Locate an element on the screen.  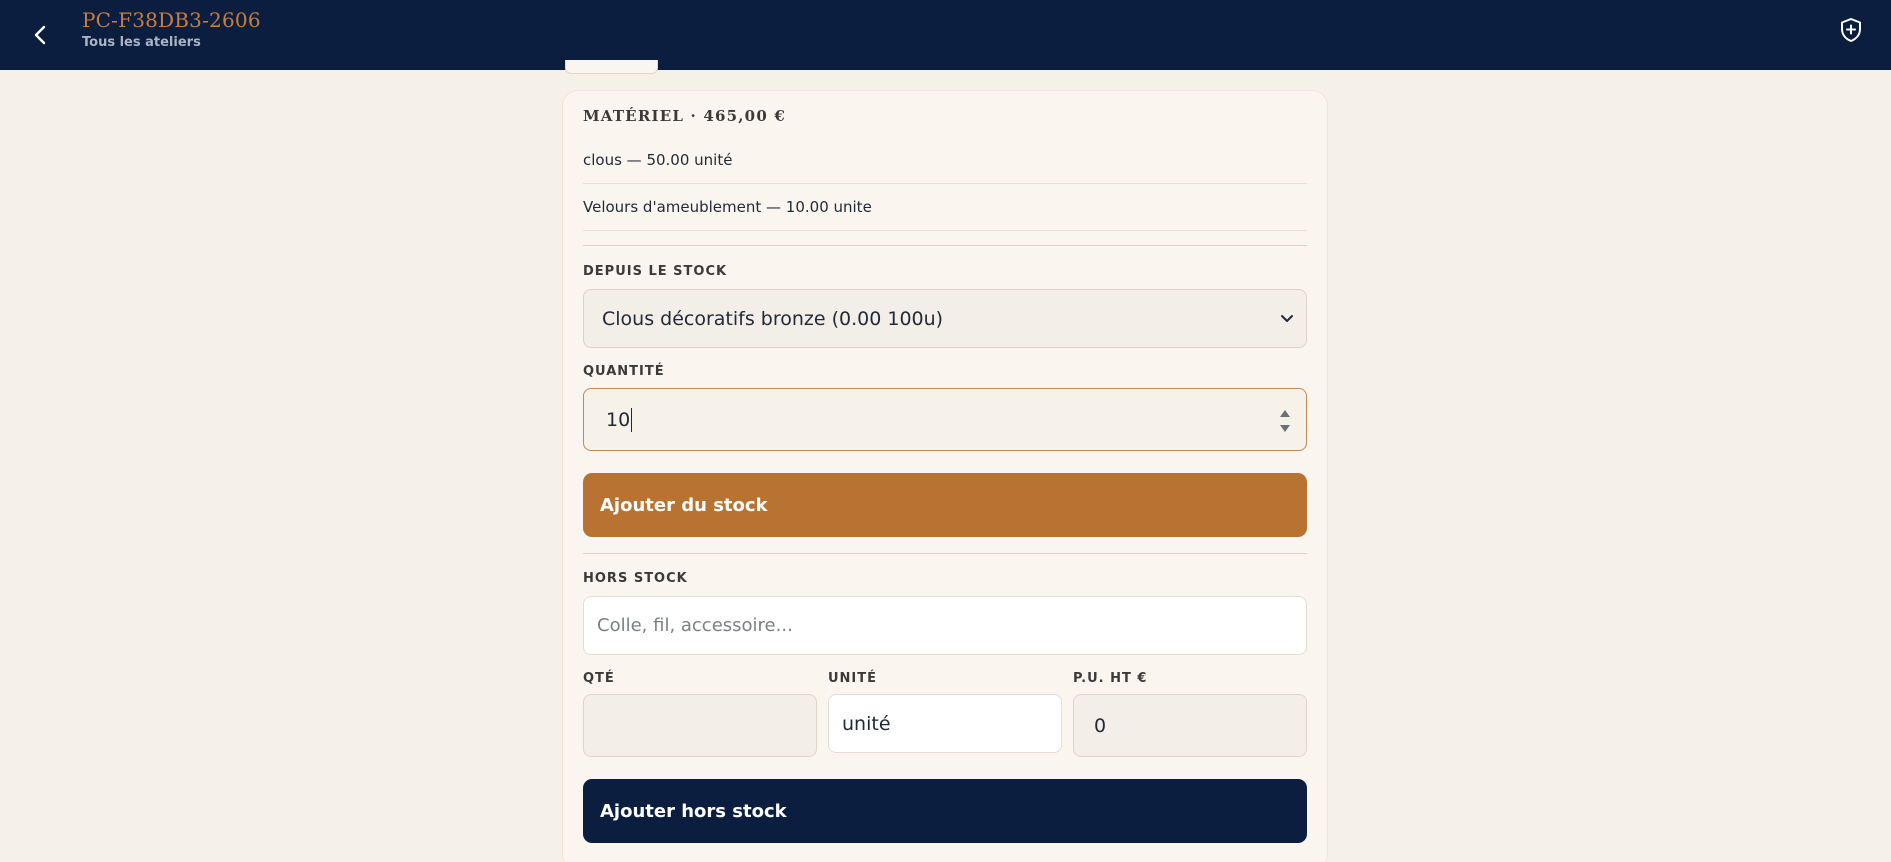
unit-value: unité is located at coordinates (866, 723).